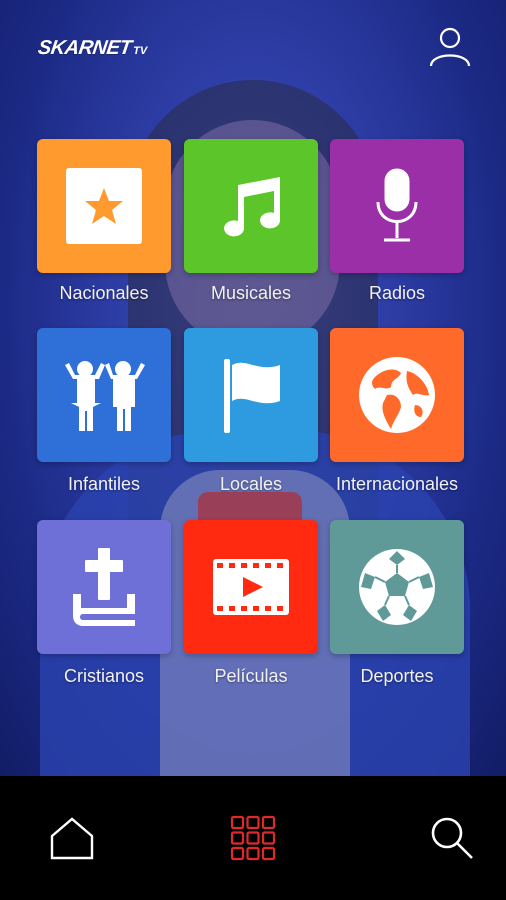  What do you see at coordinates (104, 484) in the screenshot?
I see `label-infantiles: Infantiles` at bounding box center [104, 484].